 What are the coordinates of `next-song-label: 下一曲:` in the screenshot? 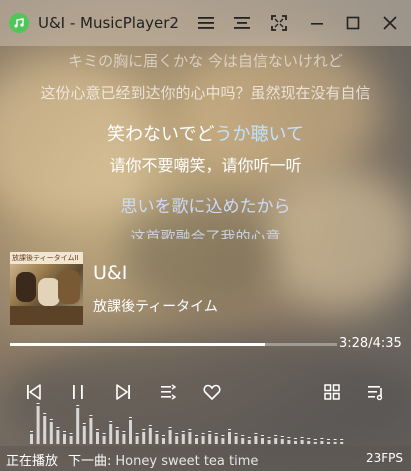 It's located at (90, 461).